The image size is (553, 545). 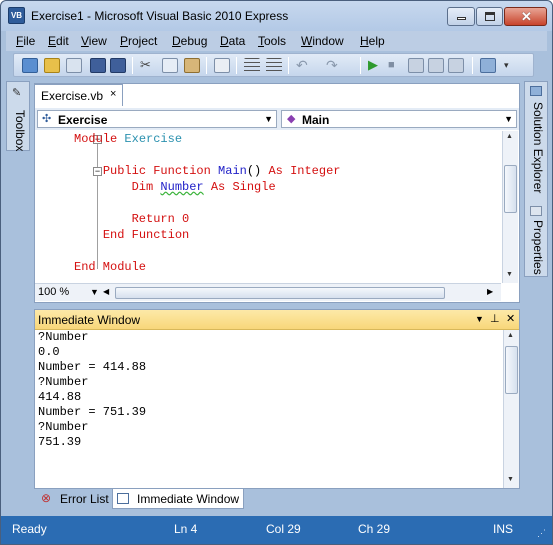 I want to click on status-line: Ln 4, so click(x=186, y=529).